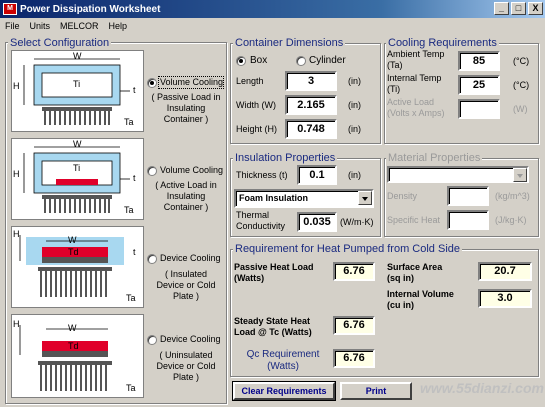  Describe the element at coordinates (304, 198) in the screenshot. I see `material-select: Foam Insulation` at that location.